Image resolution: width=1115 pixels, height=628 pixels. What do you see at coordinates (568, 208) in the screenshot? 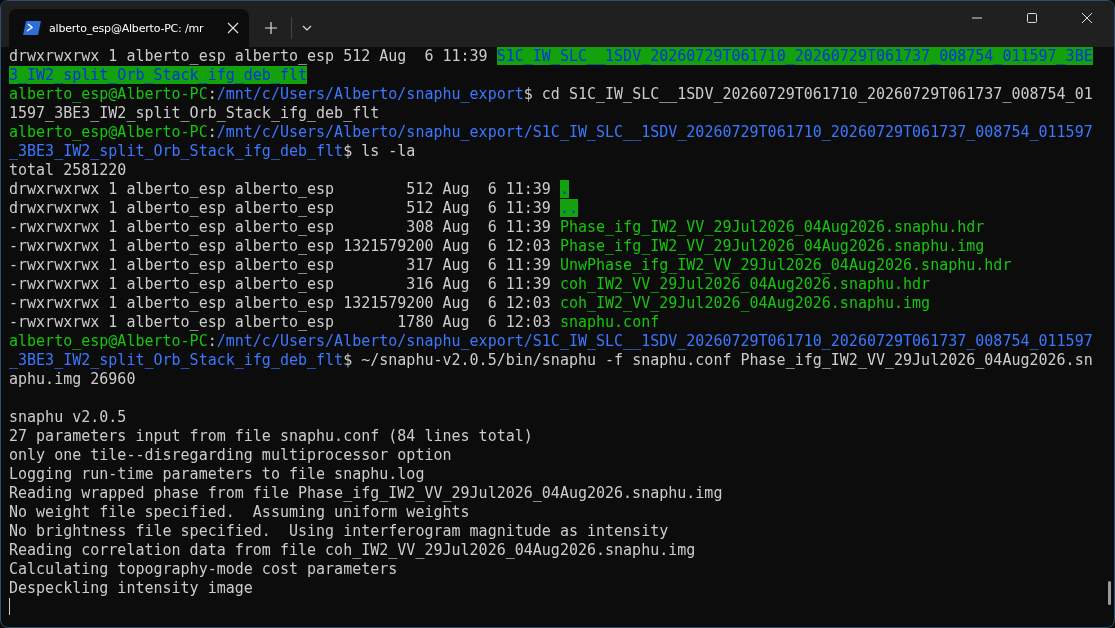
I see `directory-name: ..` at bounding box center [568, 208].